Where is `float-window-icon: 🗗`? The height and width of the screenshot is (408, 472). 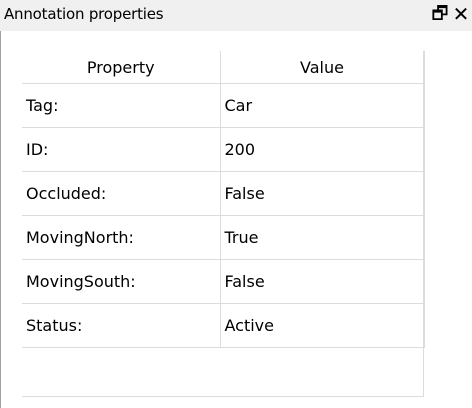 float-window-icon: 🗗 is located at coordinates (440, 14).